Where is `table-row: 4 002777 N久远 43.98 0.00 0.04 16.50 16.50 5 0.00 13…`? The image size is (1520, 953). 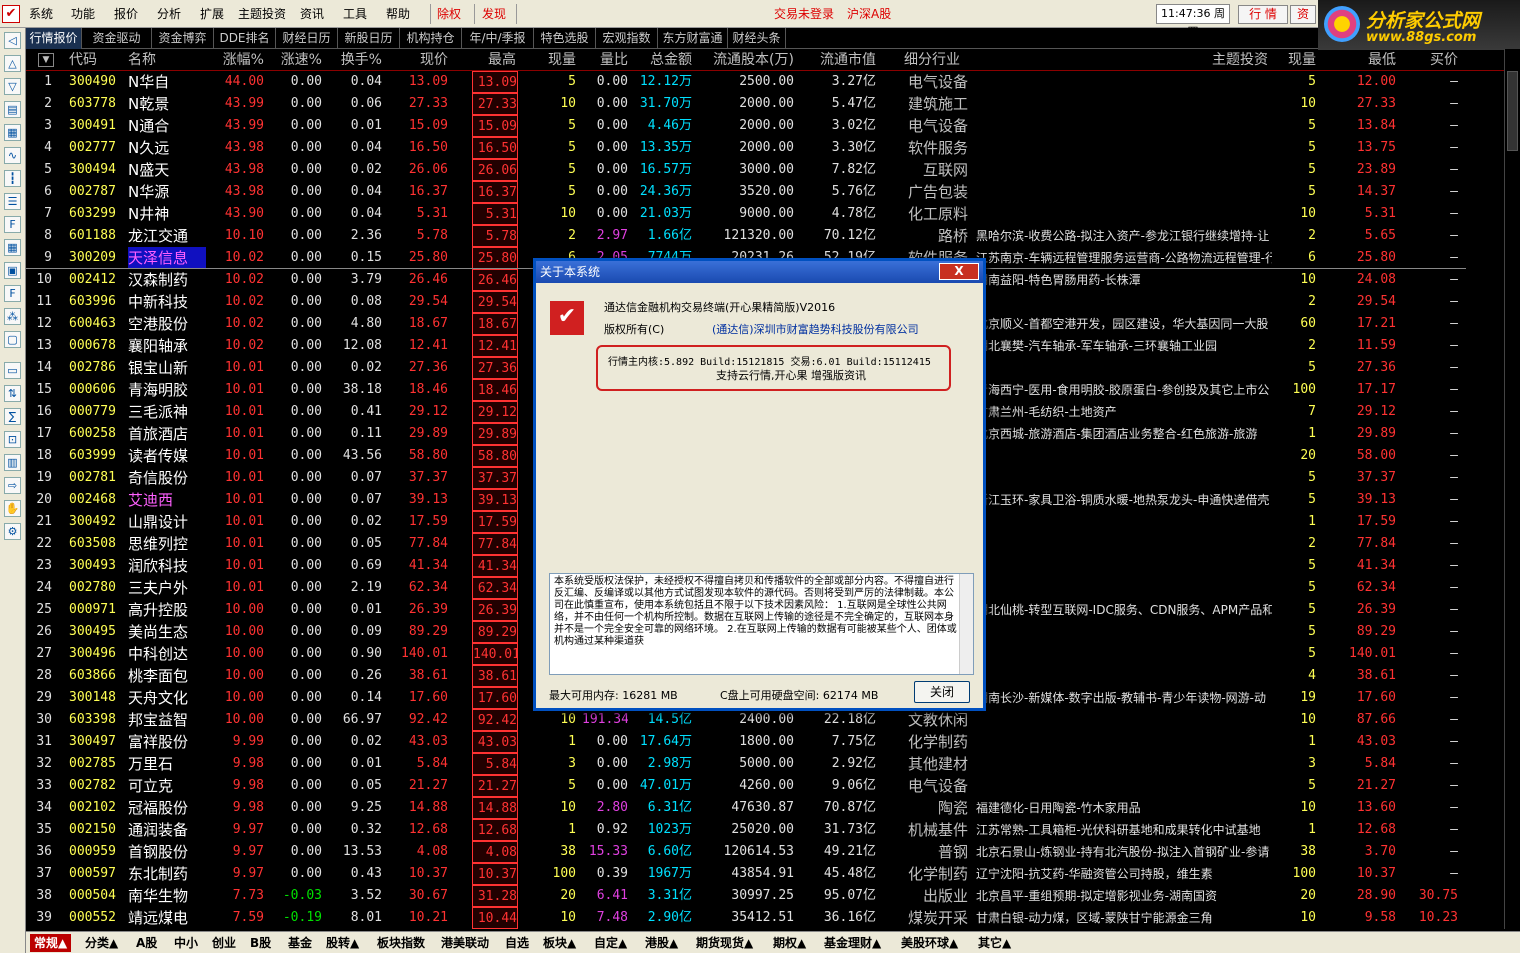 table-row: 4 002777 N久远 43.98 0.00 0.04 16.50 16.50 5 0.00 13… is located at coordinates (766, 148).